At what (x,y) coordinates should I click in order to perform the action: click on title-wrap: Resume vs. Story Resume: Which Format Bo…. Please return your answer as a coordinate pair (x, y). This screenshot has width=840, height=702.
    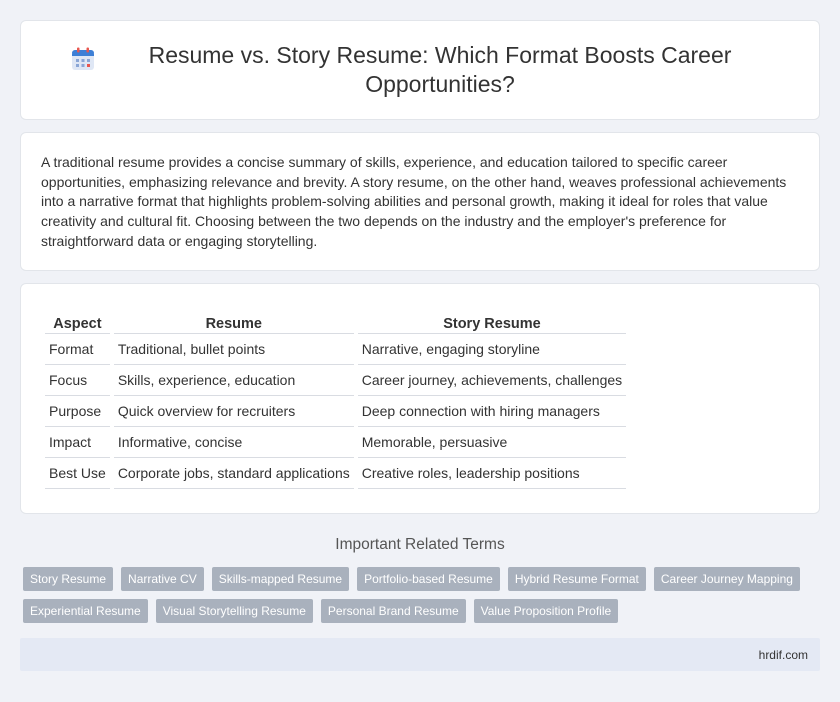
    Looking at the image, I should click on (420, 70).